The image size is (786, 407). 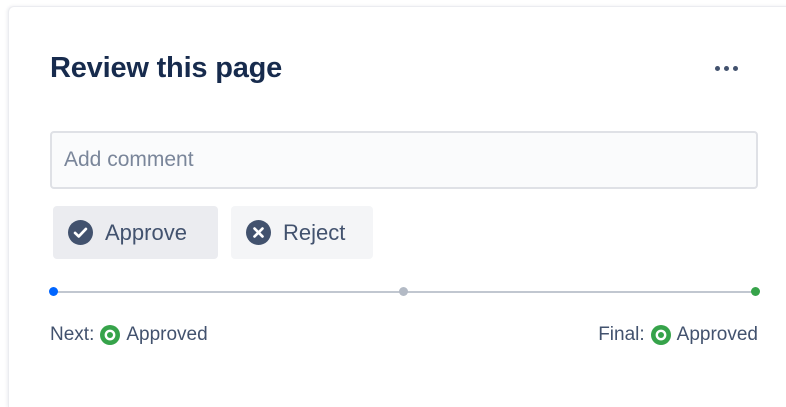 What do you see at coordinates (403, 291) in the screenshot?
I see `progress-dot-next` at bounding box center [403, 291].